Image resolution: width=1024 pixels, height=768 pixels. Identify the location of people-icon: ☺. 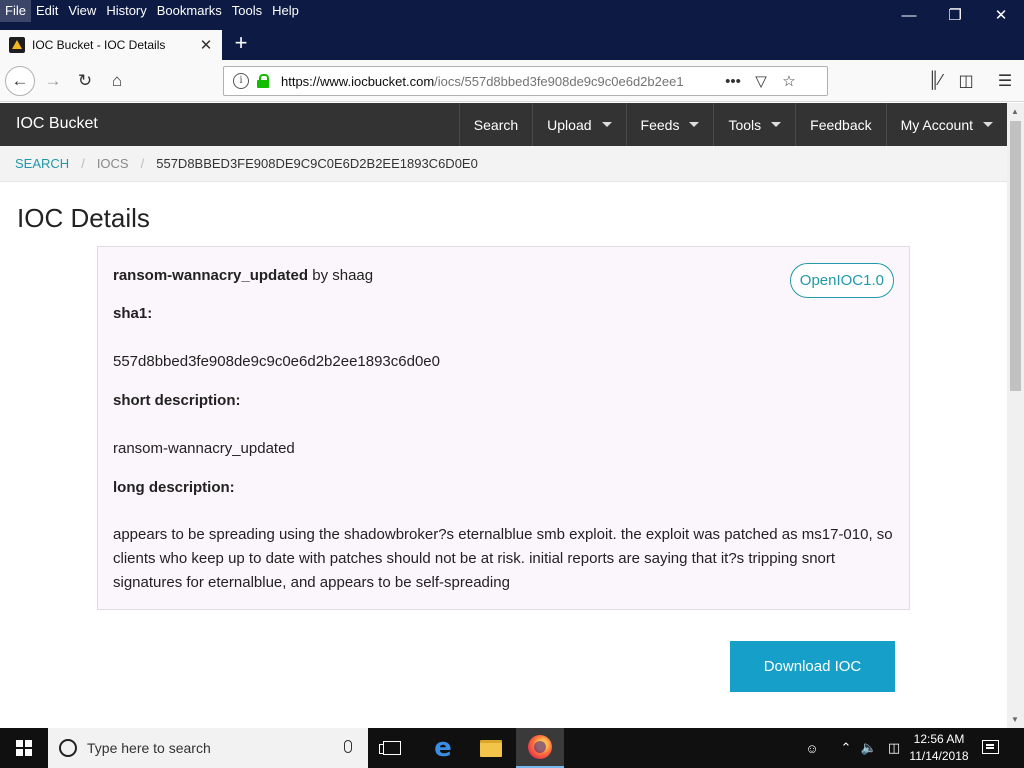
(812, 748).